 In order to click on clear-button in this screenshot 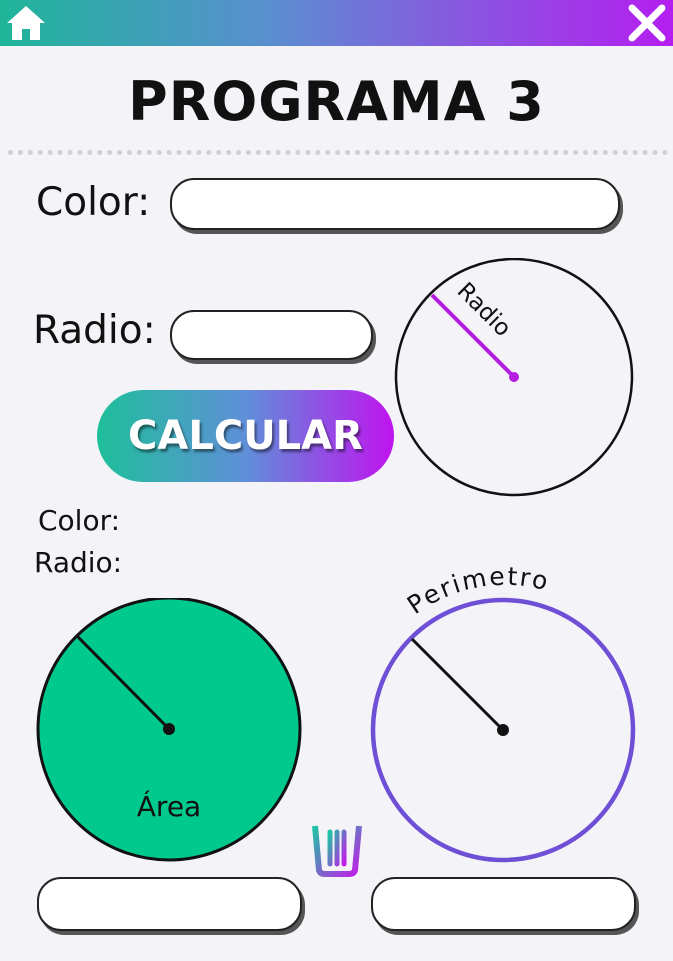, I will do `click(337, 842)`.